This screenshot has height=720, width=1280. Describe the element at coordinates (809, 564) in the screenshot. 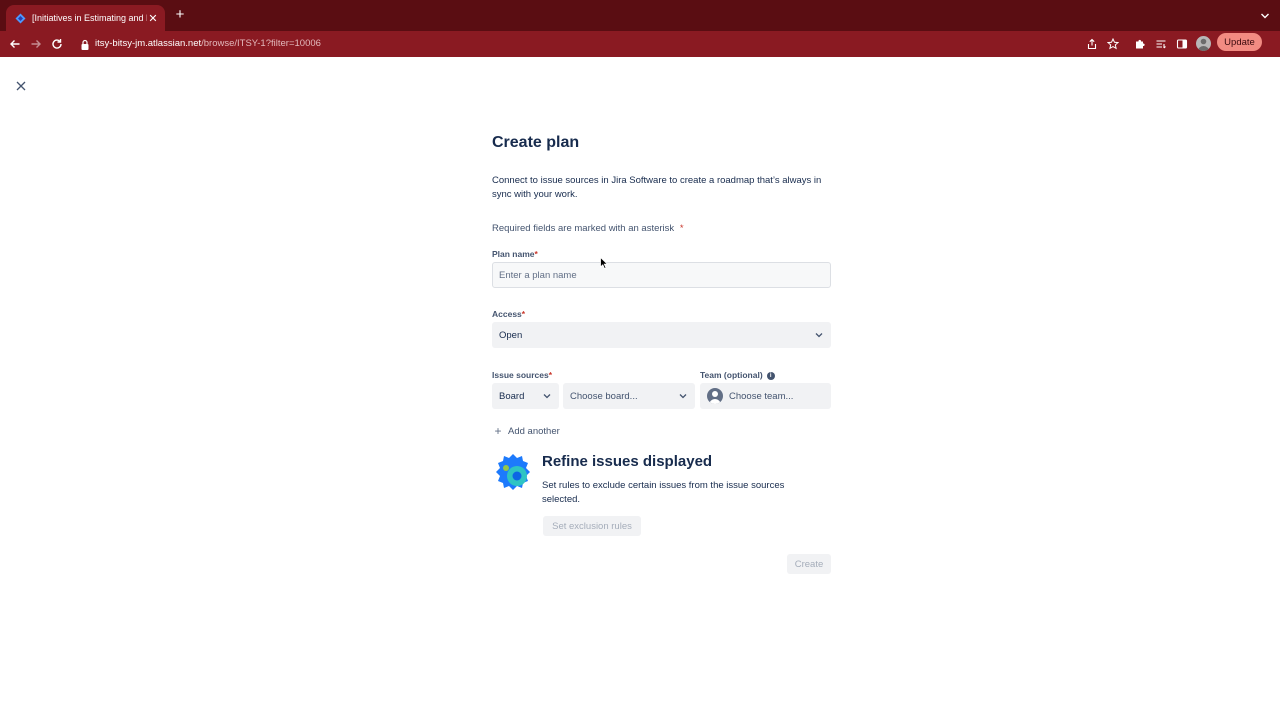

I see `create-button: Create` at that location.